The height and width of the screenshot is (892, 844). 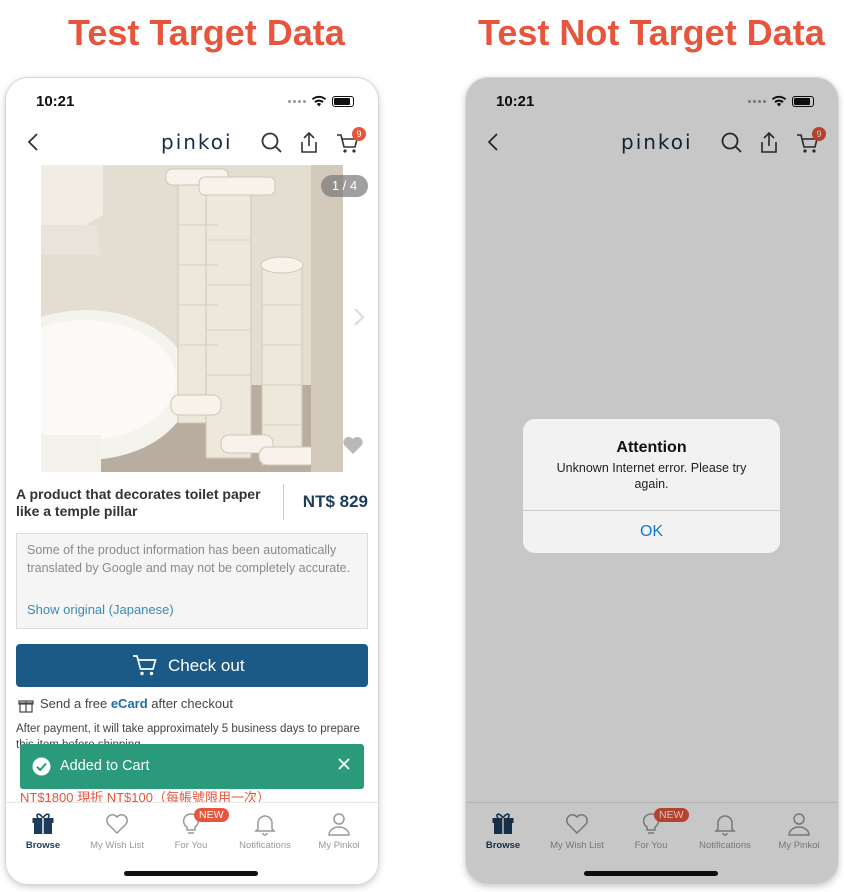 I want to click on cart-button: 9, so click(x=351, y=143).